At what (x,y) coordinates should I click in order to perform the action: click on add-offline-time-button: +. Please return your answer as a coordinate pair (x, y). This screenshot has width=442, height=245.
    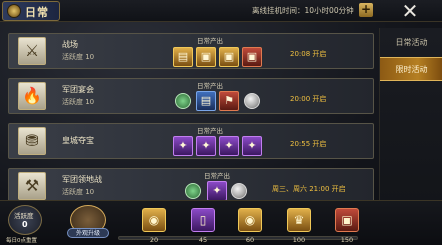
    Looking at the image, I should click on (366, 10).